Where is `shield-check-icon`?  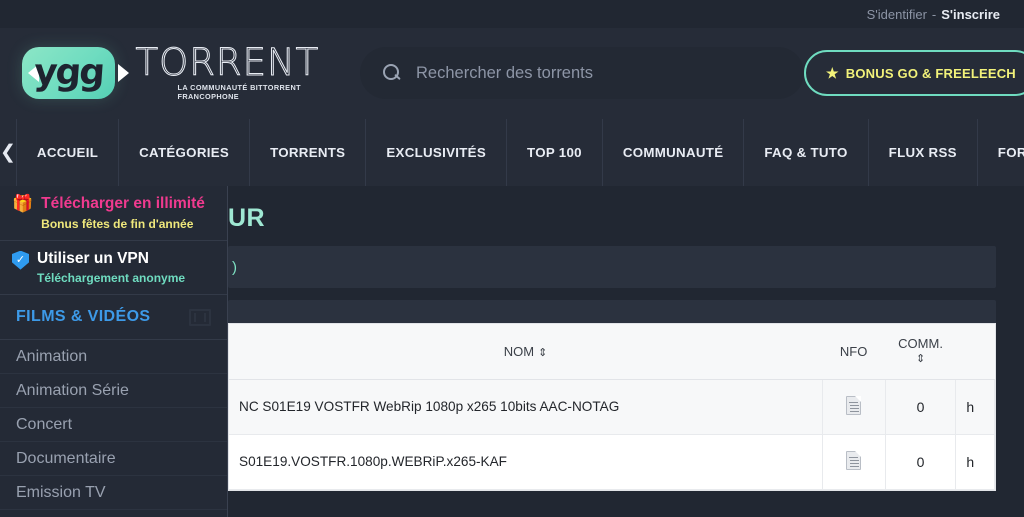 shield-check-icon is located at coordinates (20, 260).